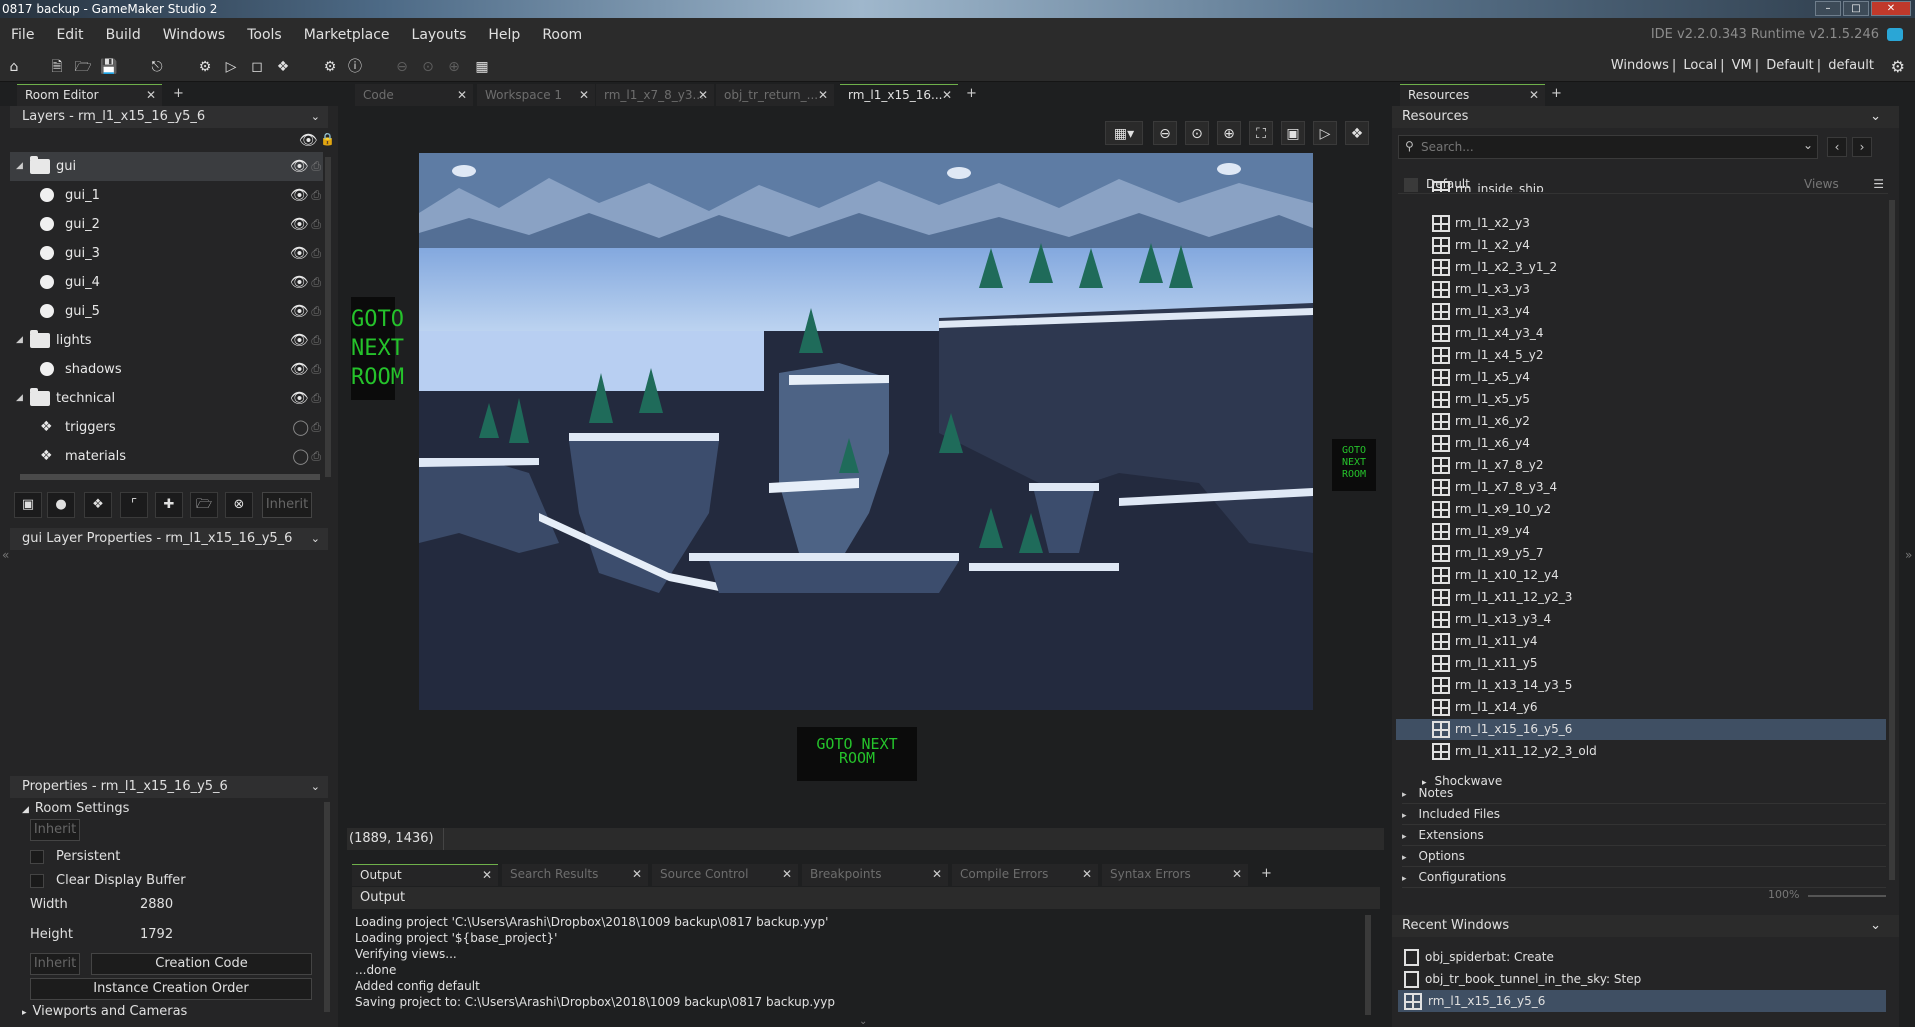  What do you see at coordinates (1175, 875) in the screenshot?
I see `output-tab-5: Syntax Errors ✕` at bounding box center [1175, 875].